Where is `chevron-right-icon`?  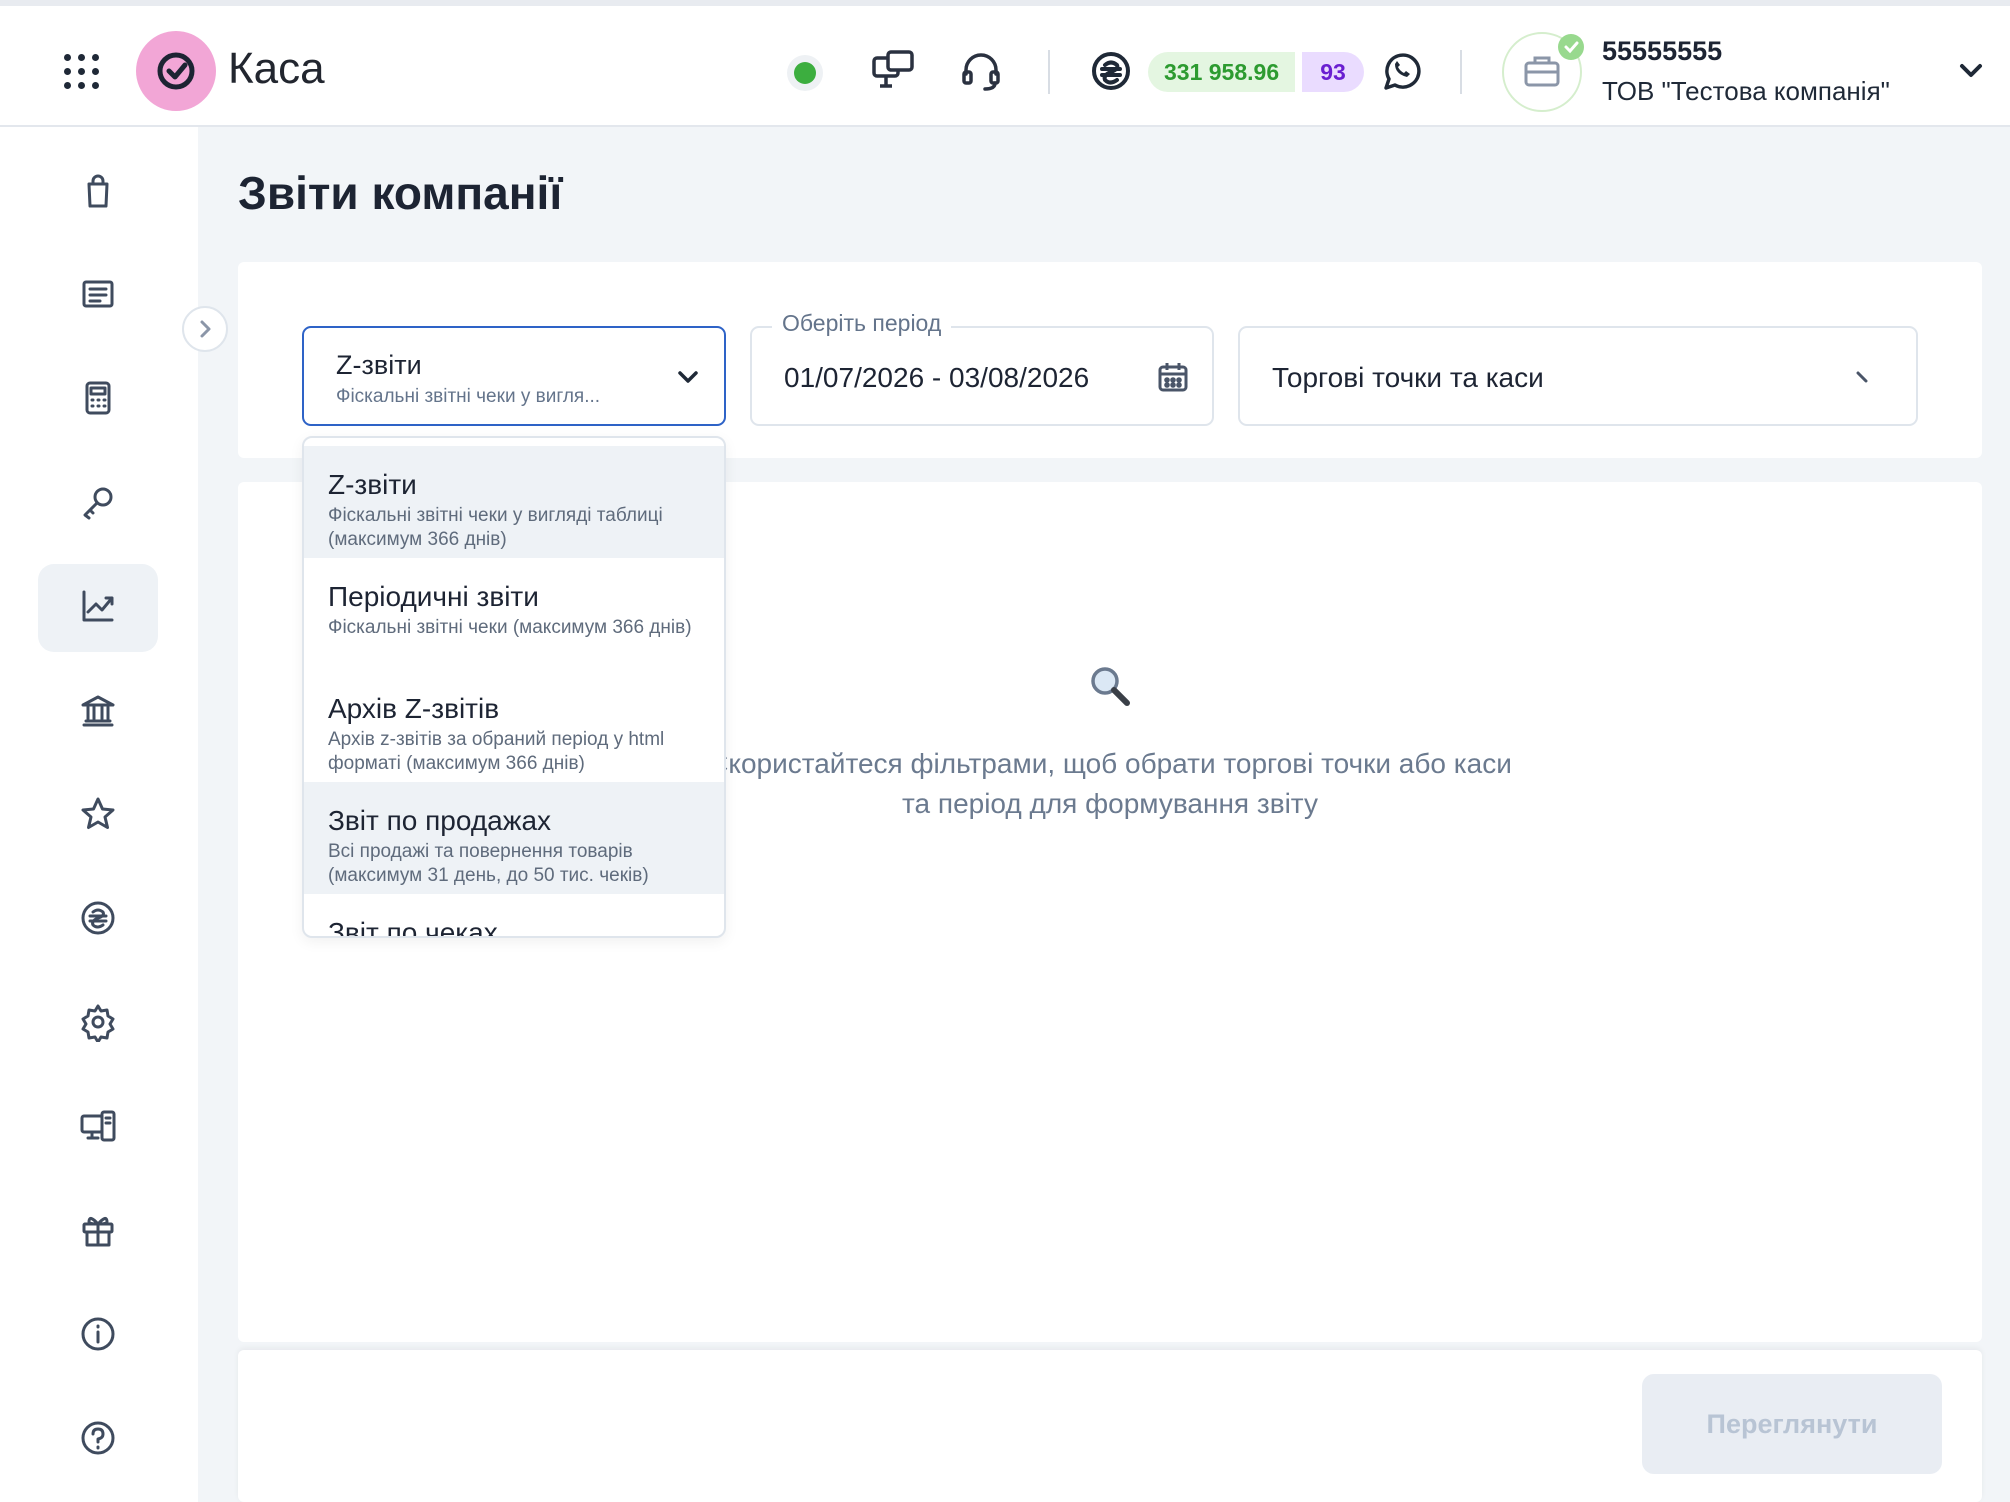 chevron-right-icon is located at coordinates (205, 329).